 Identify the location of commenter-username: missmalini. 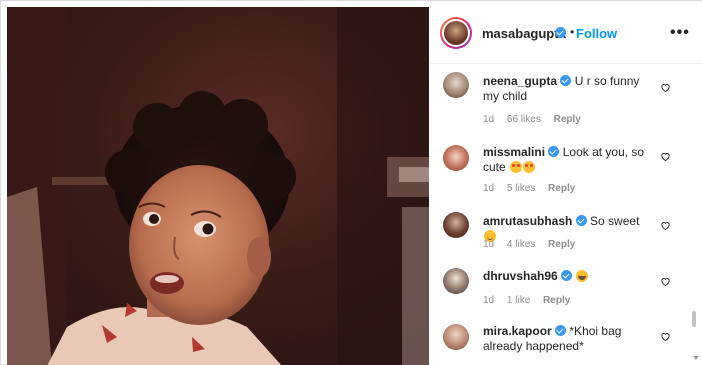
(514, 152).